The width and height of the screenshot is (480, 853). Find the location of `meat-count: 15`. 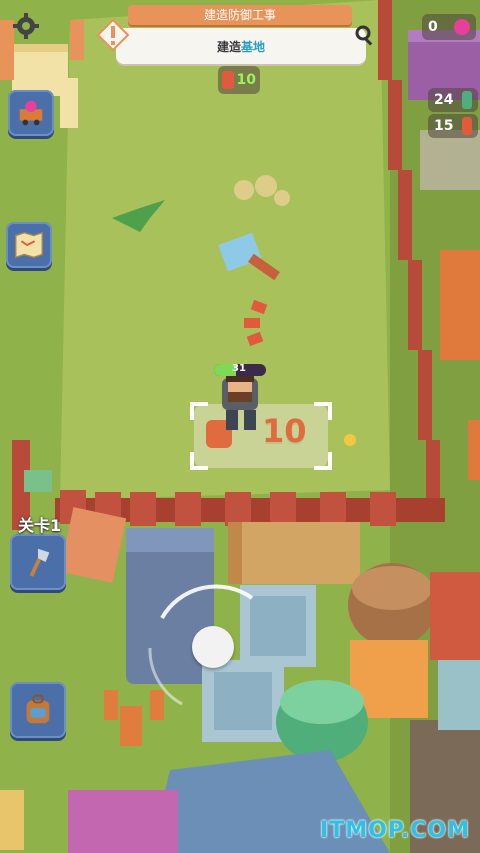

meat-count: 15 is located at coordinates (444, 126).